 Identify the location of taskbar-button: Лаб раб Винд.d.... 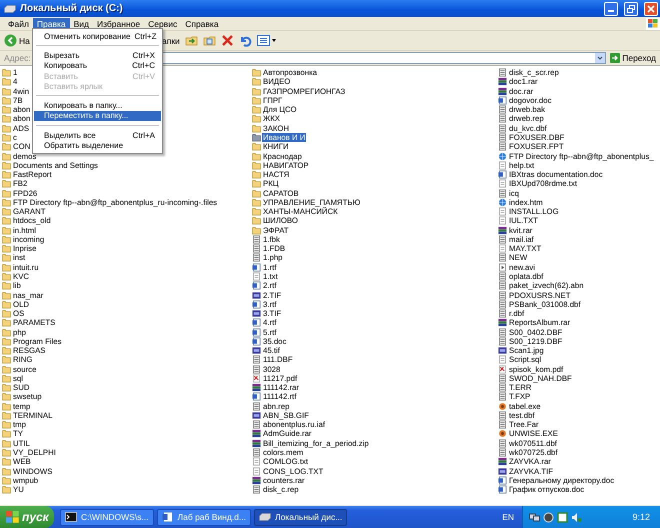
(203, 517).